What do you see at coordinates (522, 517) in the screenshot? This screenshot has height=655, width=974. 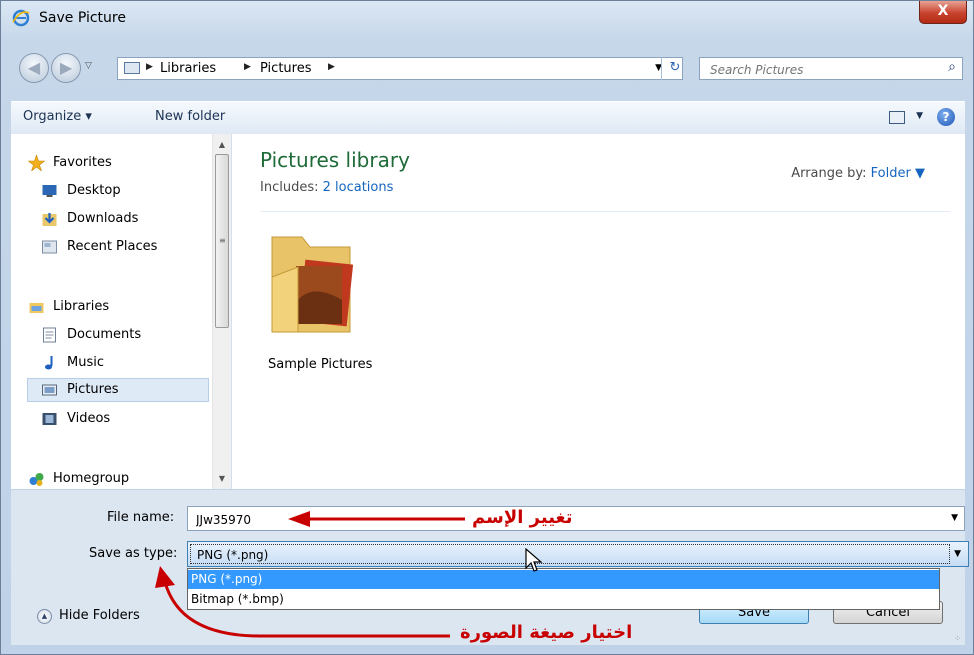 I see `rename-annotation: تغيير الإسم` at bounding box center [522, 517].